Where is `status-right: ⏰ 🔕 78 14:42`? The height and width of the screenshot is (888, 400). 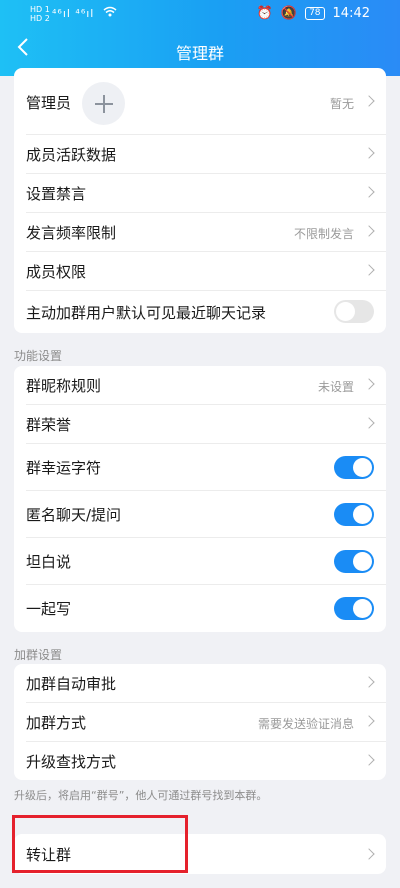
status-right: ⏰ 🔕 78 14:42 is located at coordinates (313, 13).